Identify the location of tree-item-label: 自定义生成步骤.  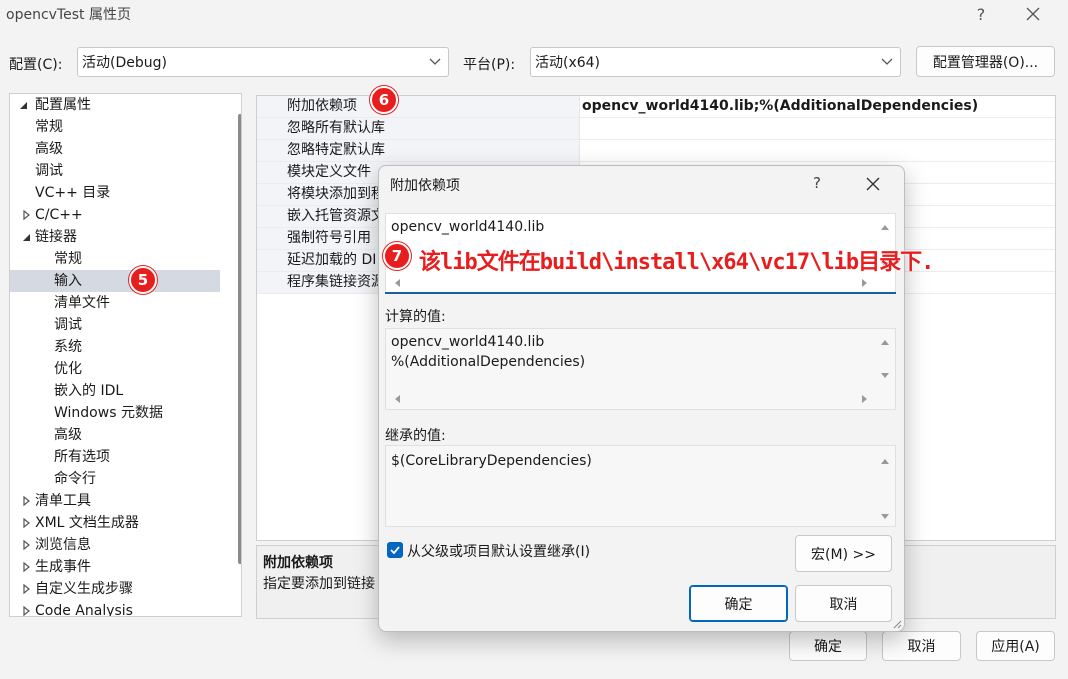
(84, 589).